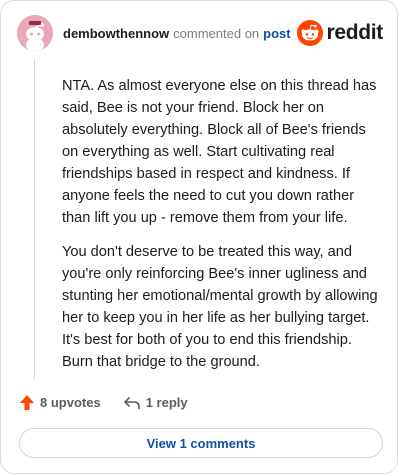  I want to click on comment-actions: 8 upvotes 1 reply, so click(114, 402).